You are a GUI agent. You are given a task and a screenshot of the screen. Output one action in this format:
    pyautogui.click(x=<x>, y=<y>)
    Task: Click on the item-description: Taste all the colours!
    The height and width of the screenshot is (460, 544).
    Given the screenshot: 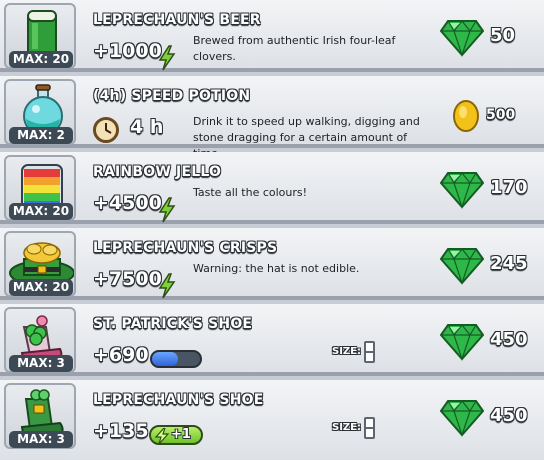 What is the action you would take?
    pyautogui.click(x=250, y=192)
    